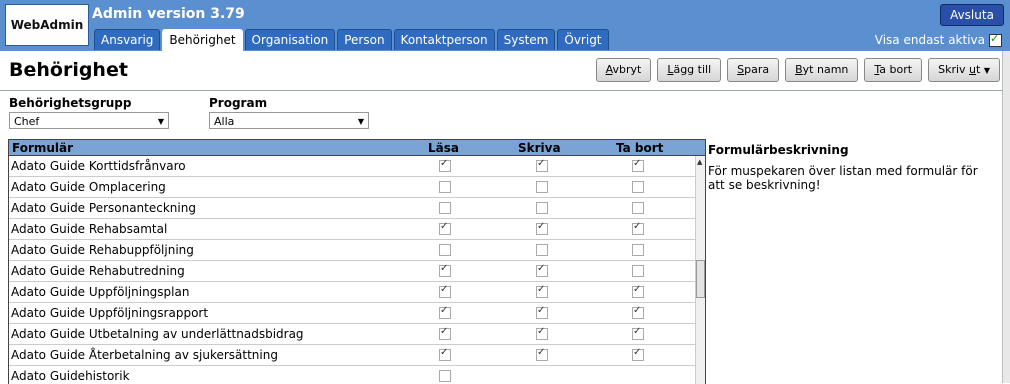 This screenshot has width=1010, height=384. What do you see at coordinates (1006, 217) in the screenshot?
I see `page-scrollbar` at bounding box center [1006, 217].